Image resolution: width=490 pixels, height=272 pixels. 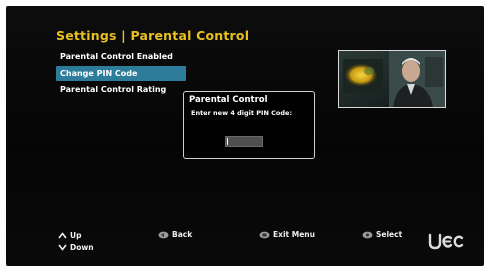 I want to click on exit-menu-hint: Exit Menu, so click(x=287, y=234).